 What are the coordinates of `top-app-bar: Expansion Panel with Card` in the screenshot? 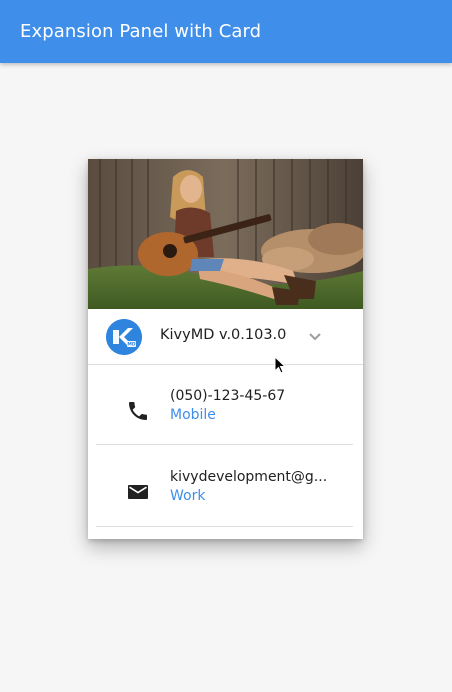 It's located at (226, 31).